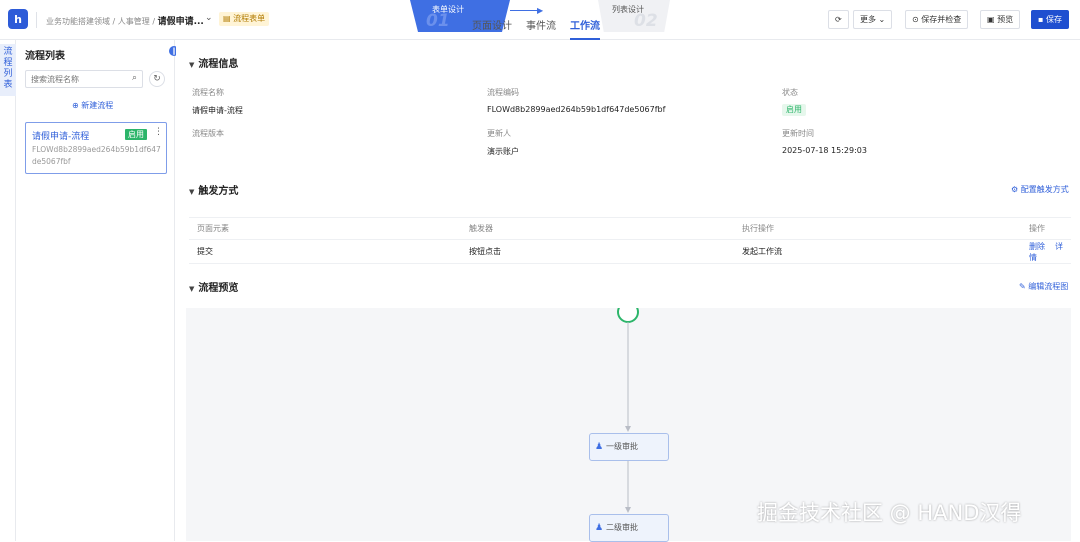 The height and width of the screenshot is (542, 1080). I want to click on new-flow-button: ⊕ 新建流程, so click(92, 105).